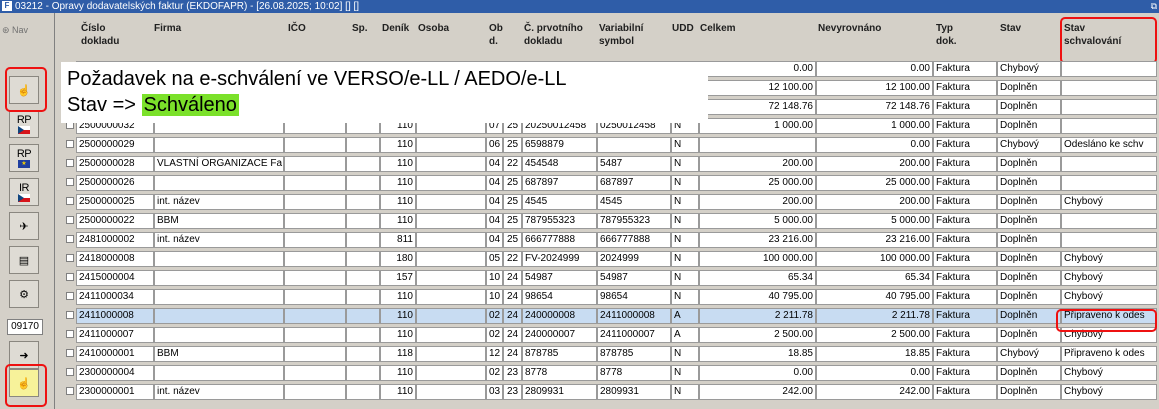  I want to click on cell-obdobi-rok: 25, so click(512, 183).